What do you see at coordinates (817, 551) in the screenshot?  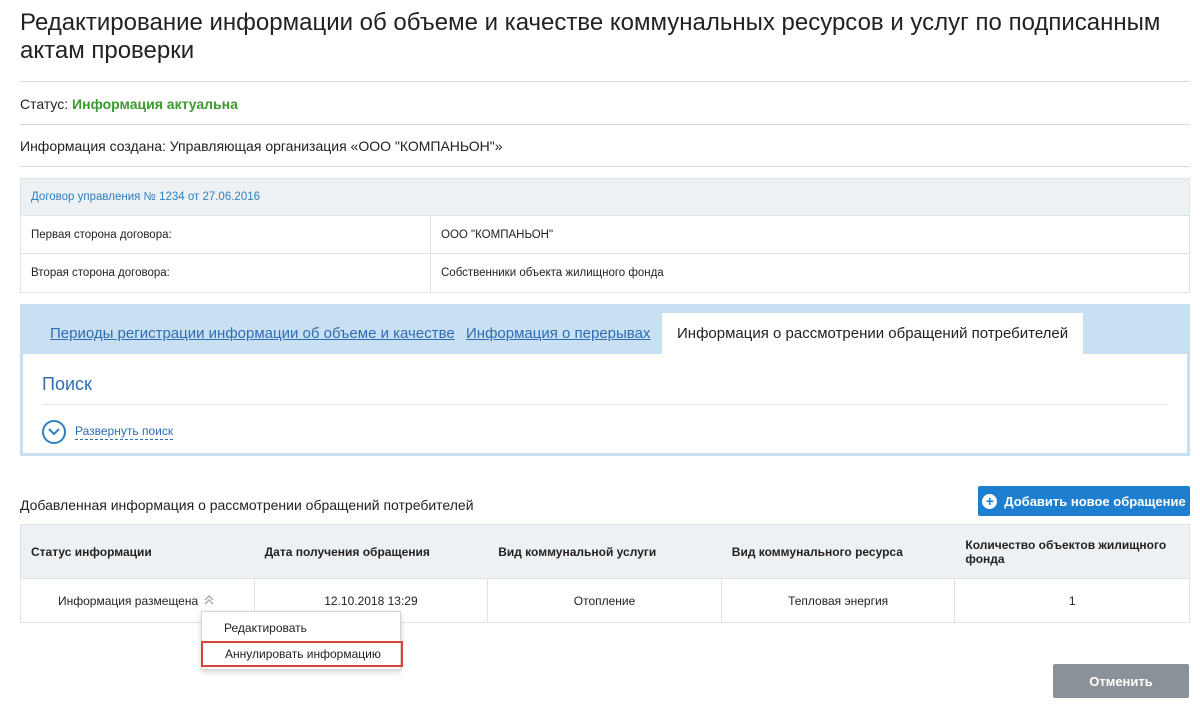 I see `column-header: Вид коммунального ресурса` at bounding box center [817, 551].